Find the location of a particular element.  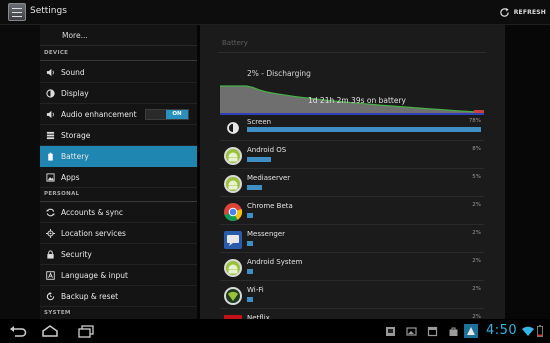

recent-apps-icon is located at coordinates (86, 331).